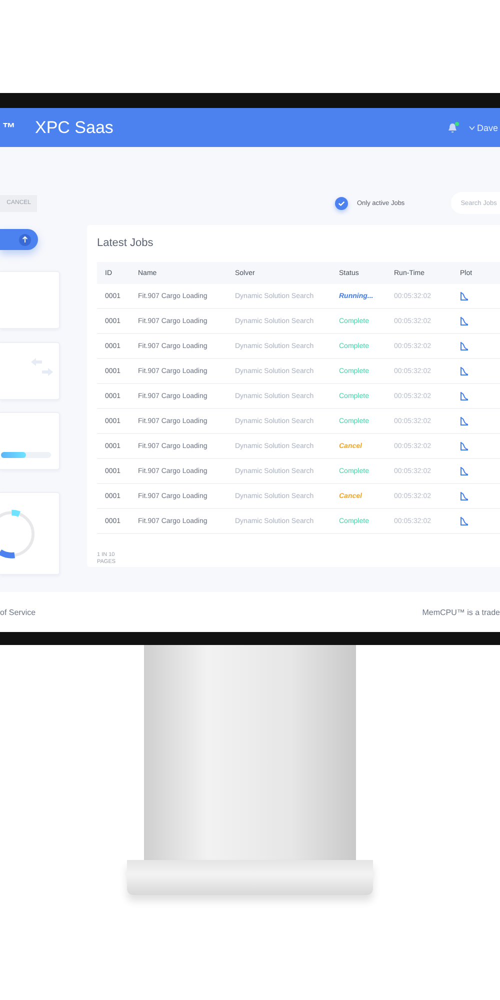 The height and width of the screenshot is (1000, 500). What do you see at coordinates (483, 127) in the screenshot?
I see `user-menu: Dave` at bounding box center [483, 127].